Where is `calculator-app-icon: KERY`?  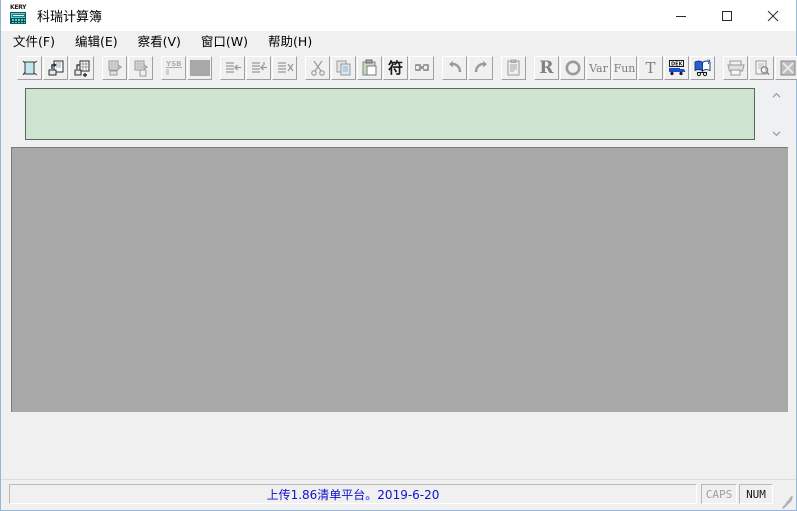 calculator-app-icon: KERY is located at coordinates (19, 14).